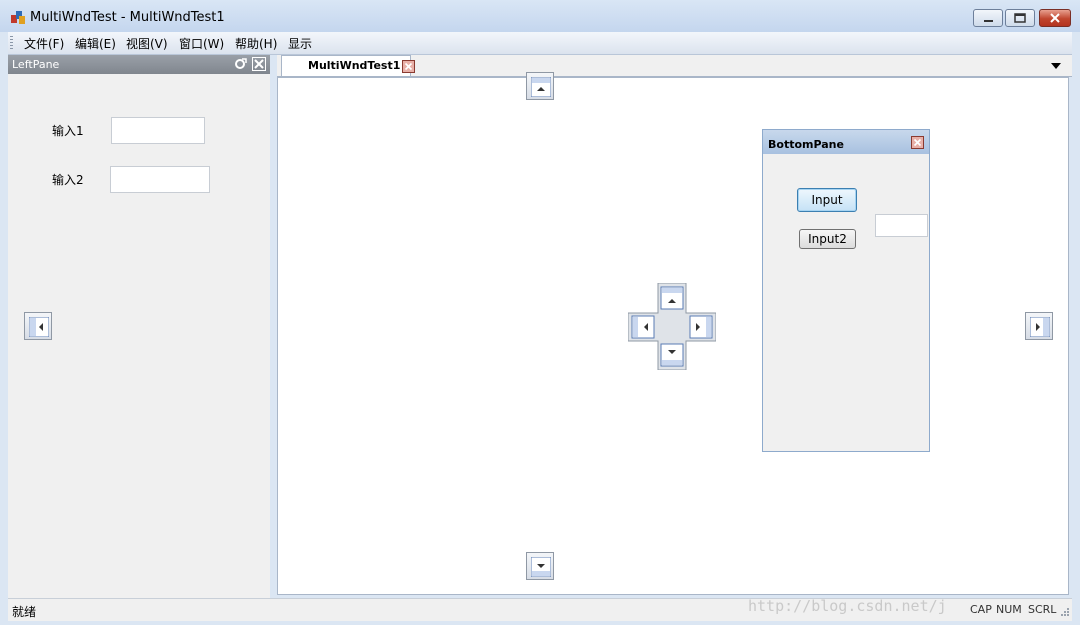  What do you see at coordinates (24, 612) in the screenshot?
I see `status-text: 就绪` at bounding box center [24, 612].